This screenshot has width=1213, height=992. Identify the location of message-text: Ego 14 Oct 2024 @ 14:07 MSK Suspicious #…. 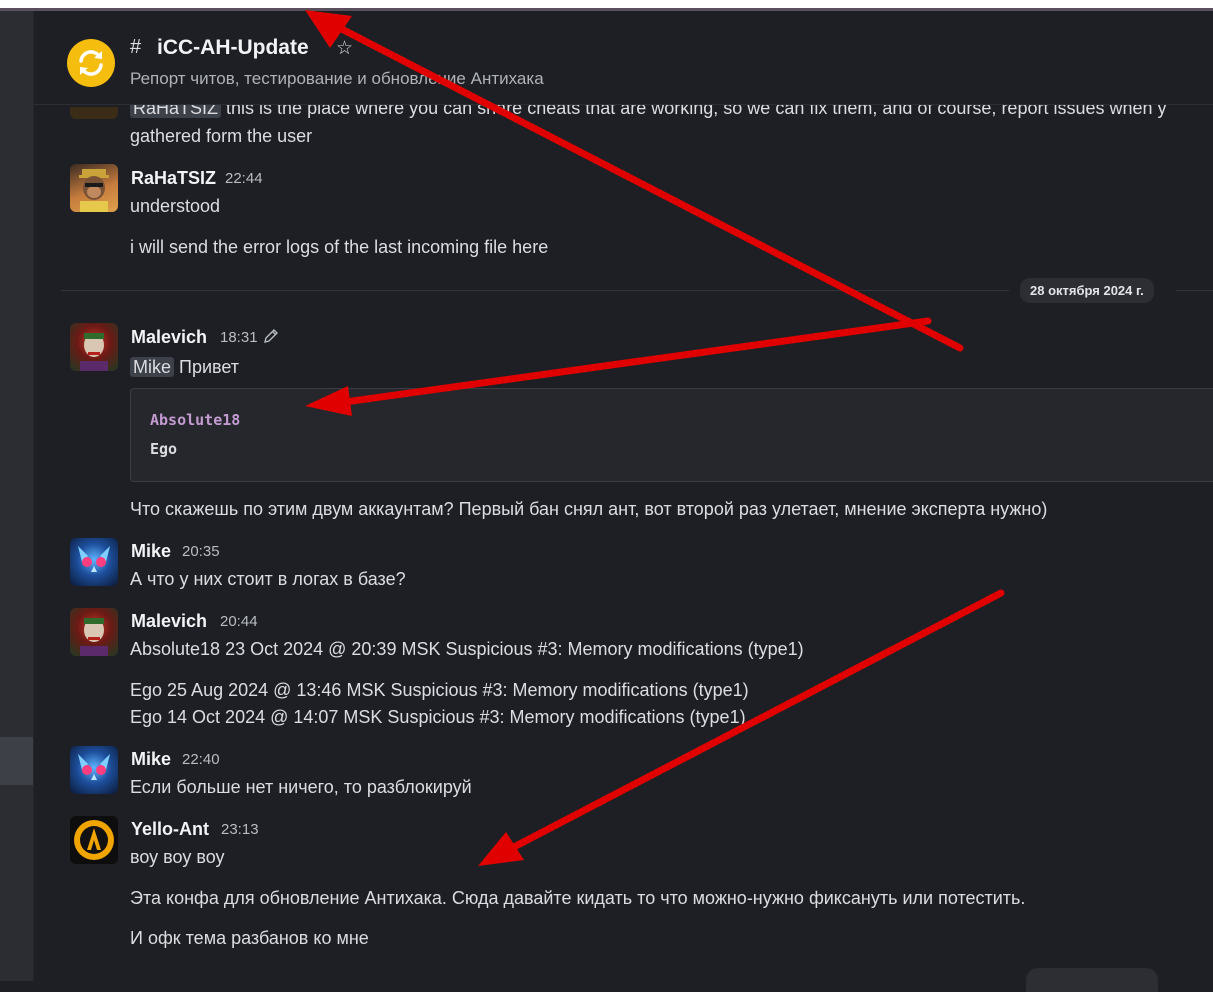
(438, 717).